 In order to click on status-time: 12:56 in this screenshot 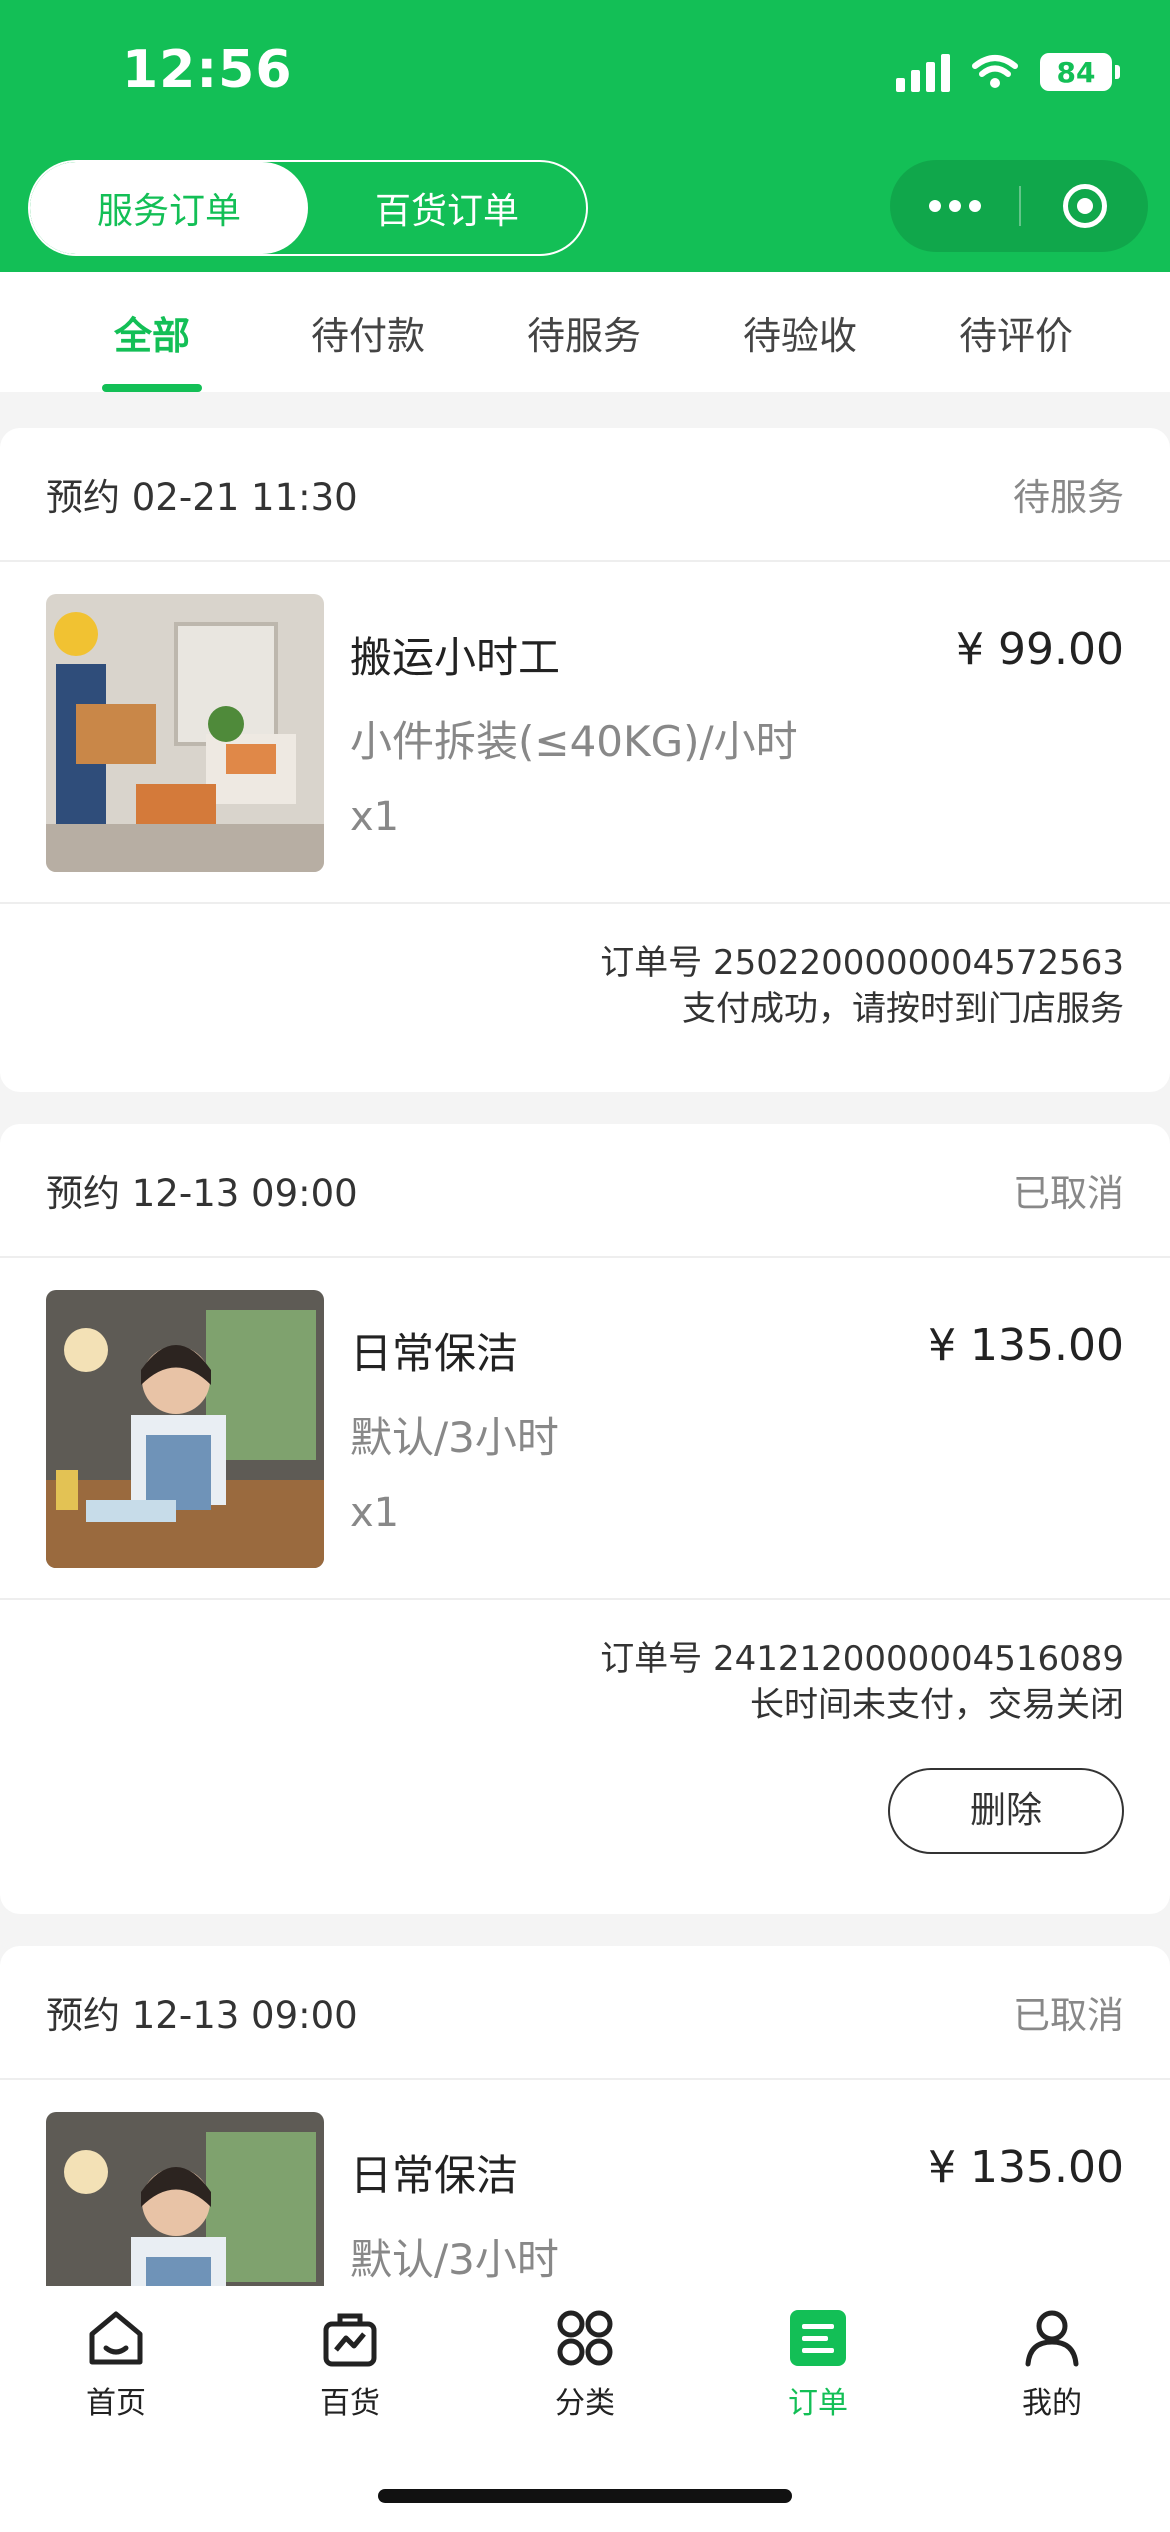, I will do `click(207, 70)`.